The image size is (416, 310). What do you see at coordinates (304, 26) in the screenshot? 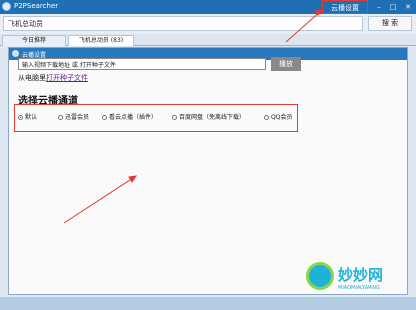
I see `arrow-to-cloud-button` at bounding box center [304, 26].